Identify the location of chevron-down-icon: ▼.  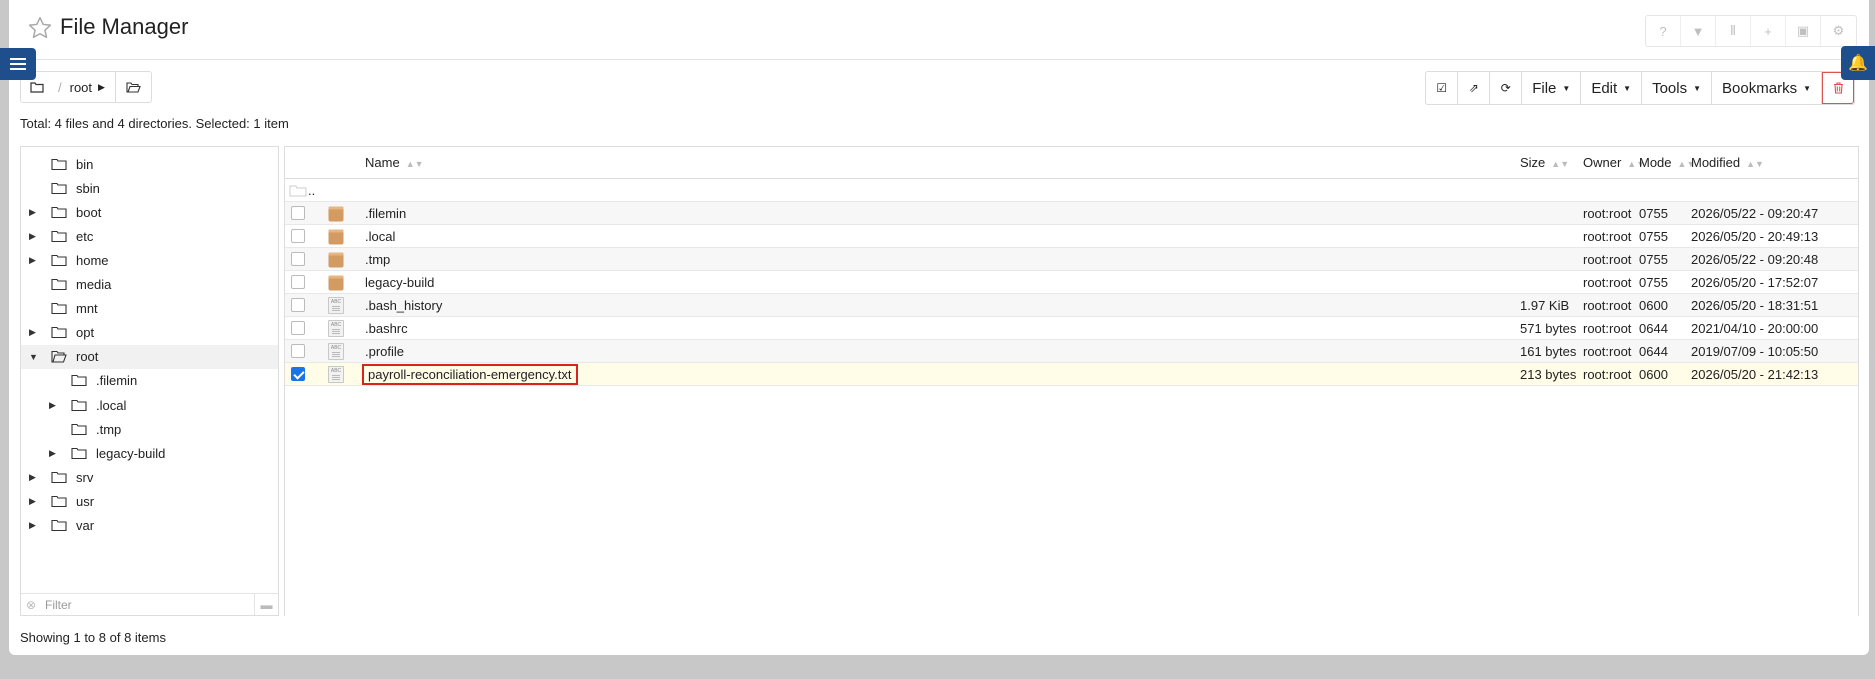
(1807, 88).